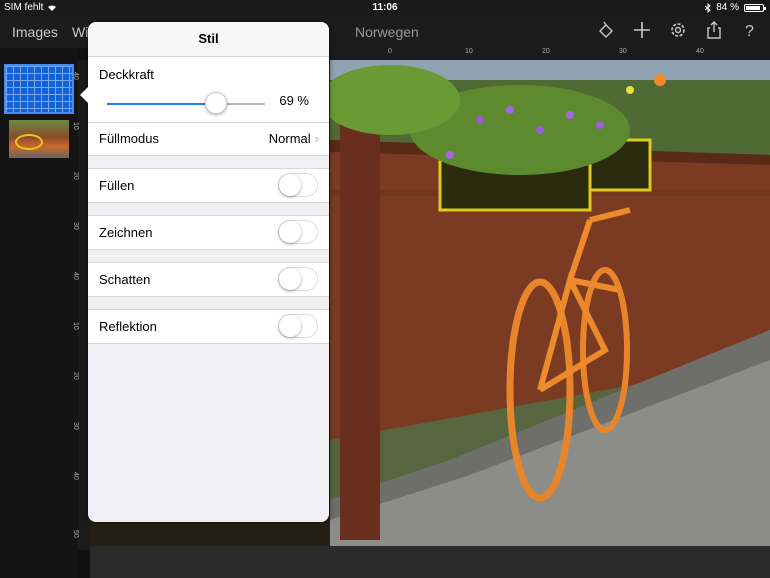 The height and width of the screenshot is (578, 770). I want to click on paint-bucket-icon, so click(606, 30).